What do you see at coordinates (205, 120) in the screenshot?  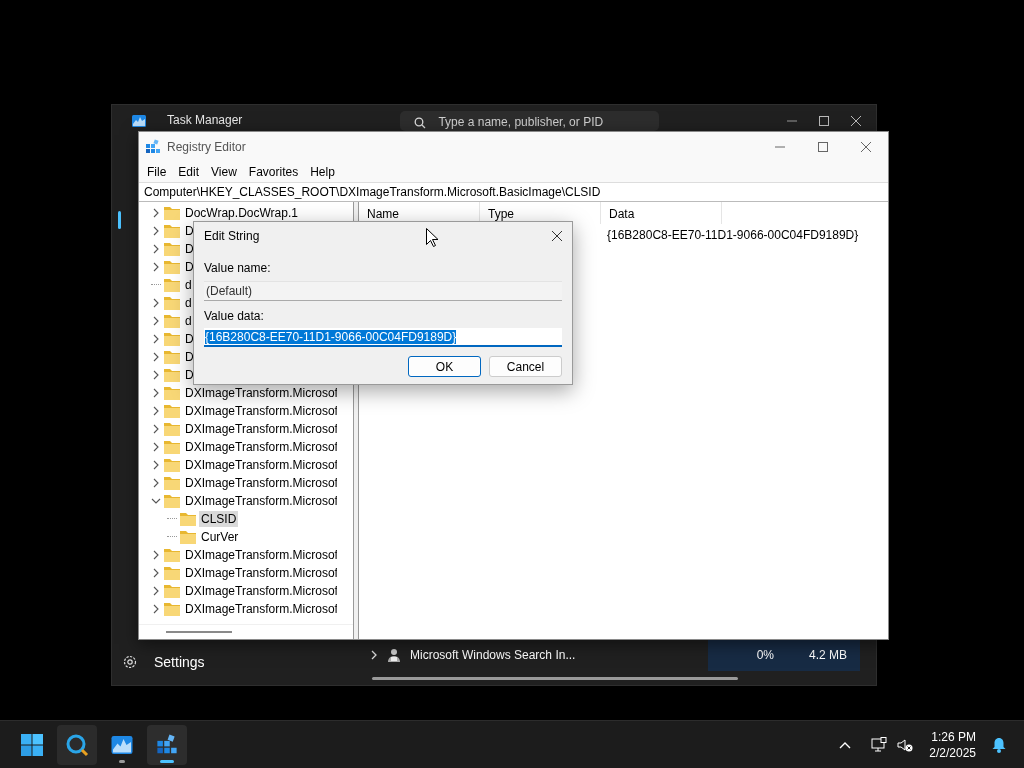 I see `window-title: Task Manager` at bounding box center [205, 120].